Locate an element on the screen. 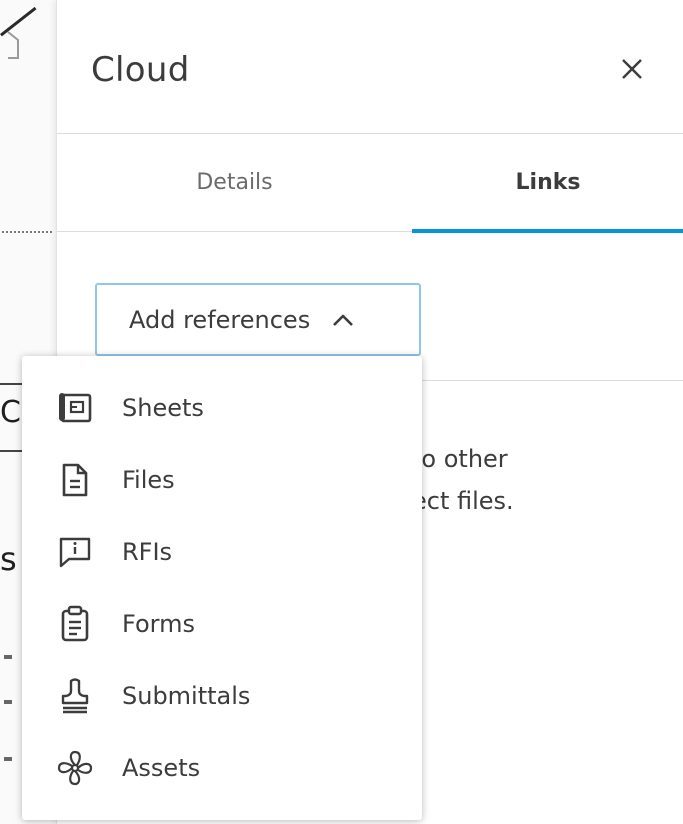  stamp-icon is located at coordinates (75, 696).